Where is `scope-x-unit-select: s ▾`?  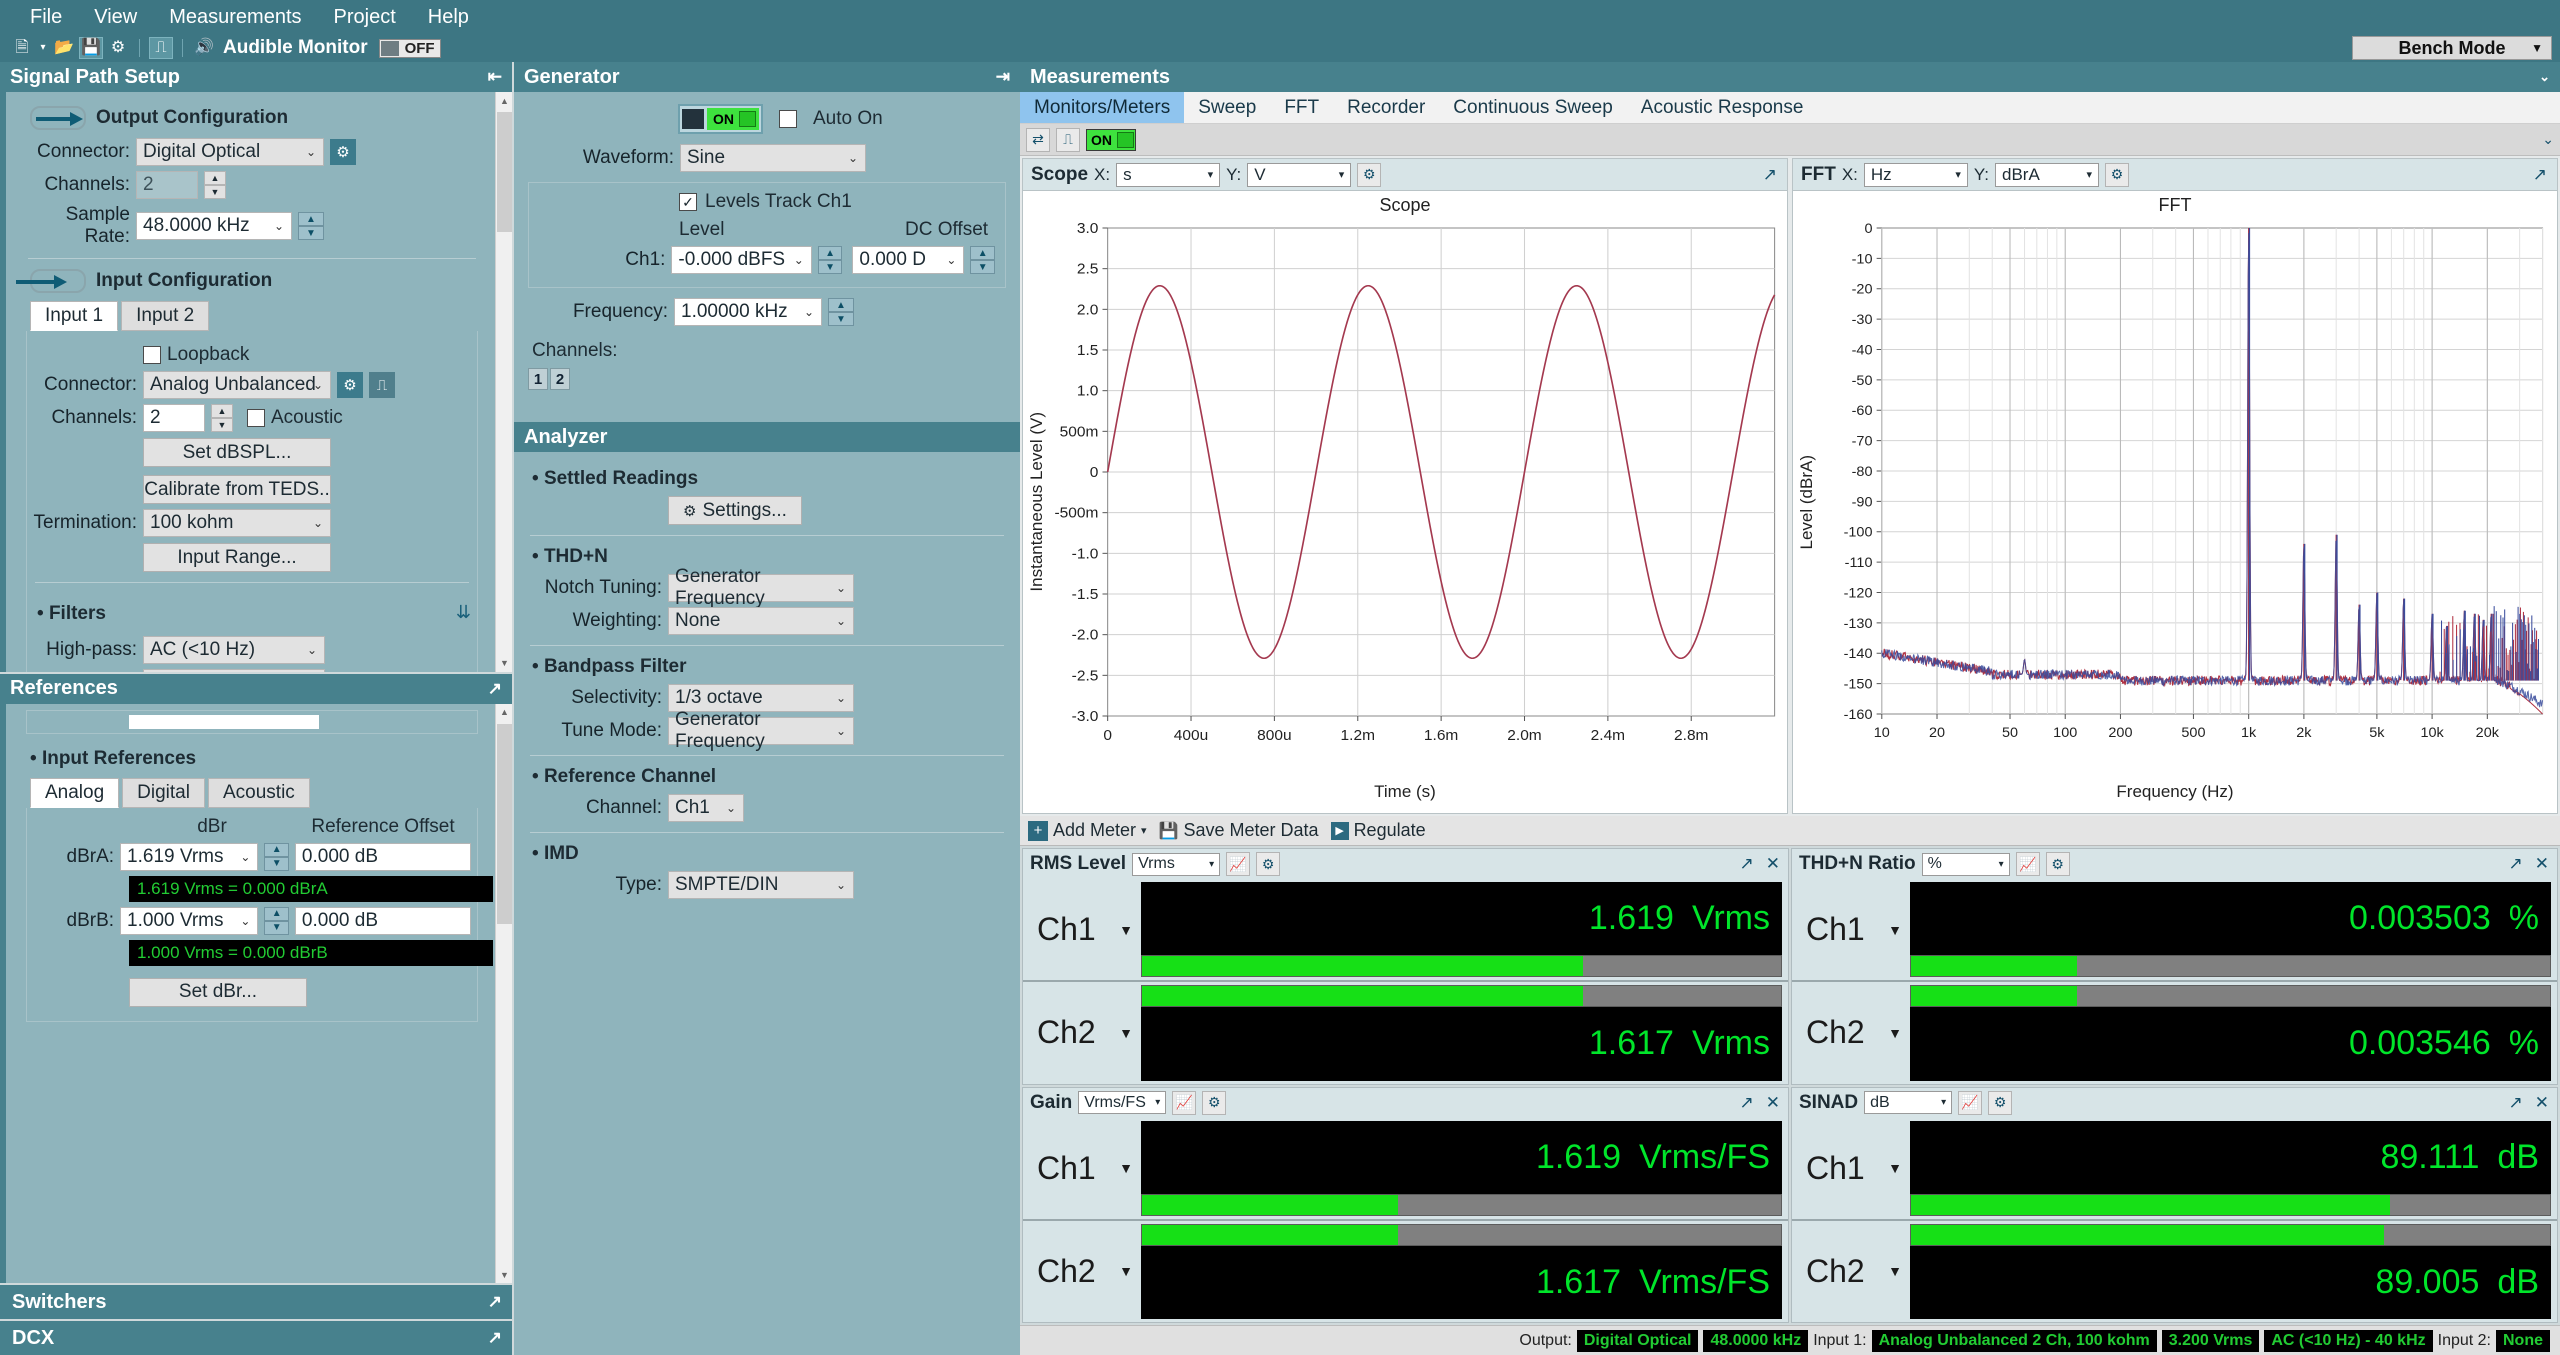
scope-x-unit-select: s ▾ is located at coordinates (1168, 174).